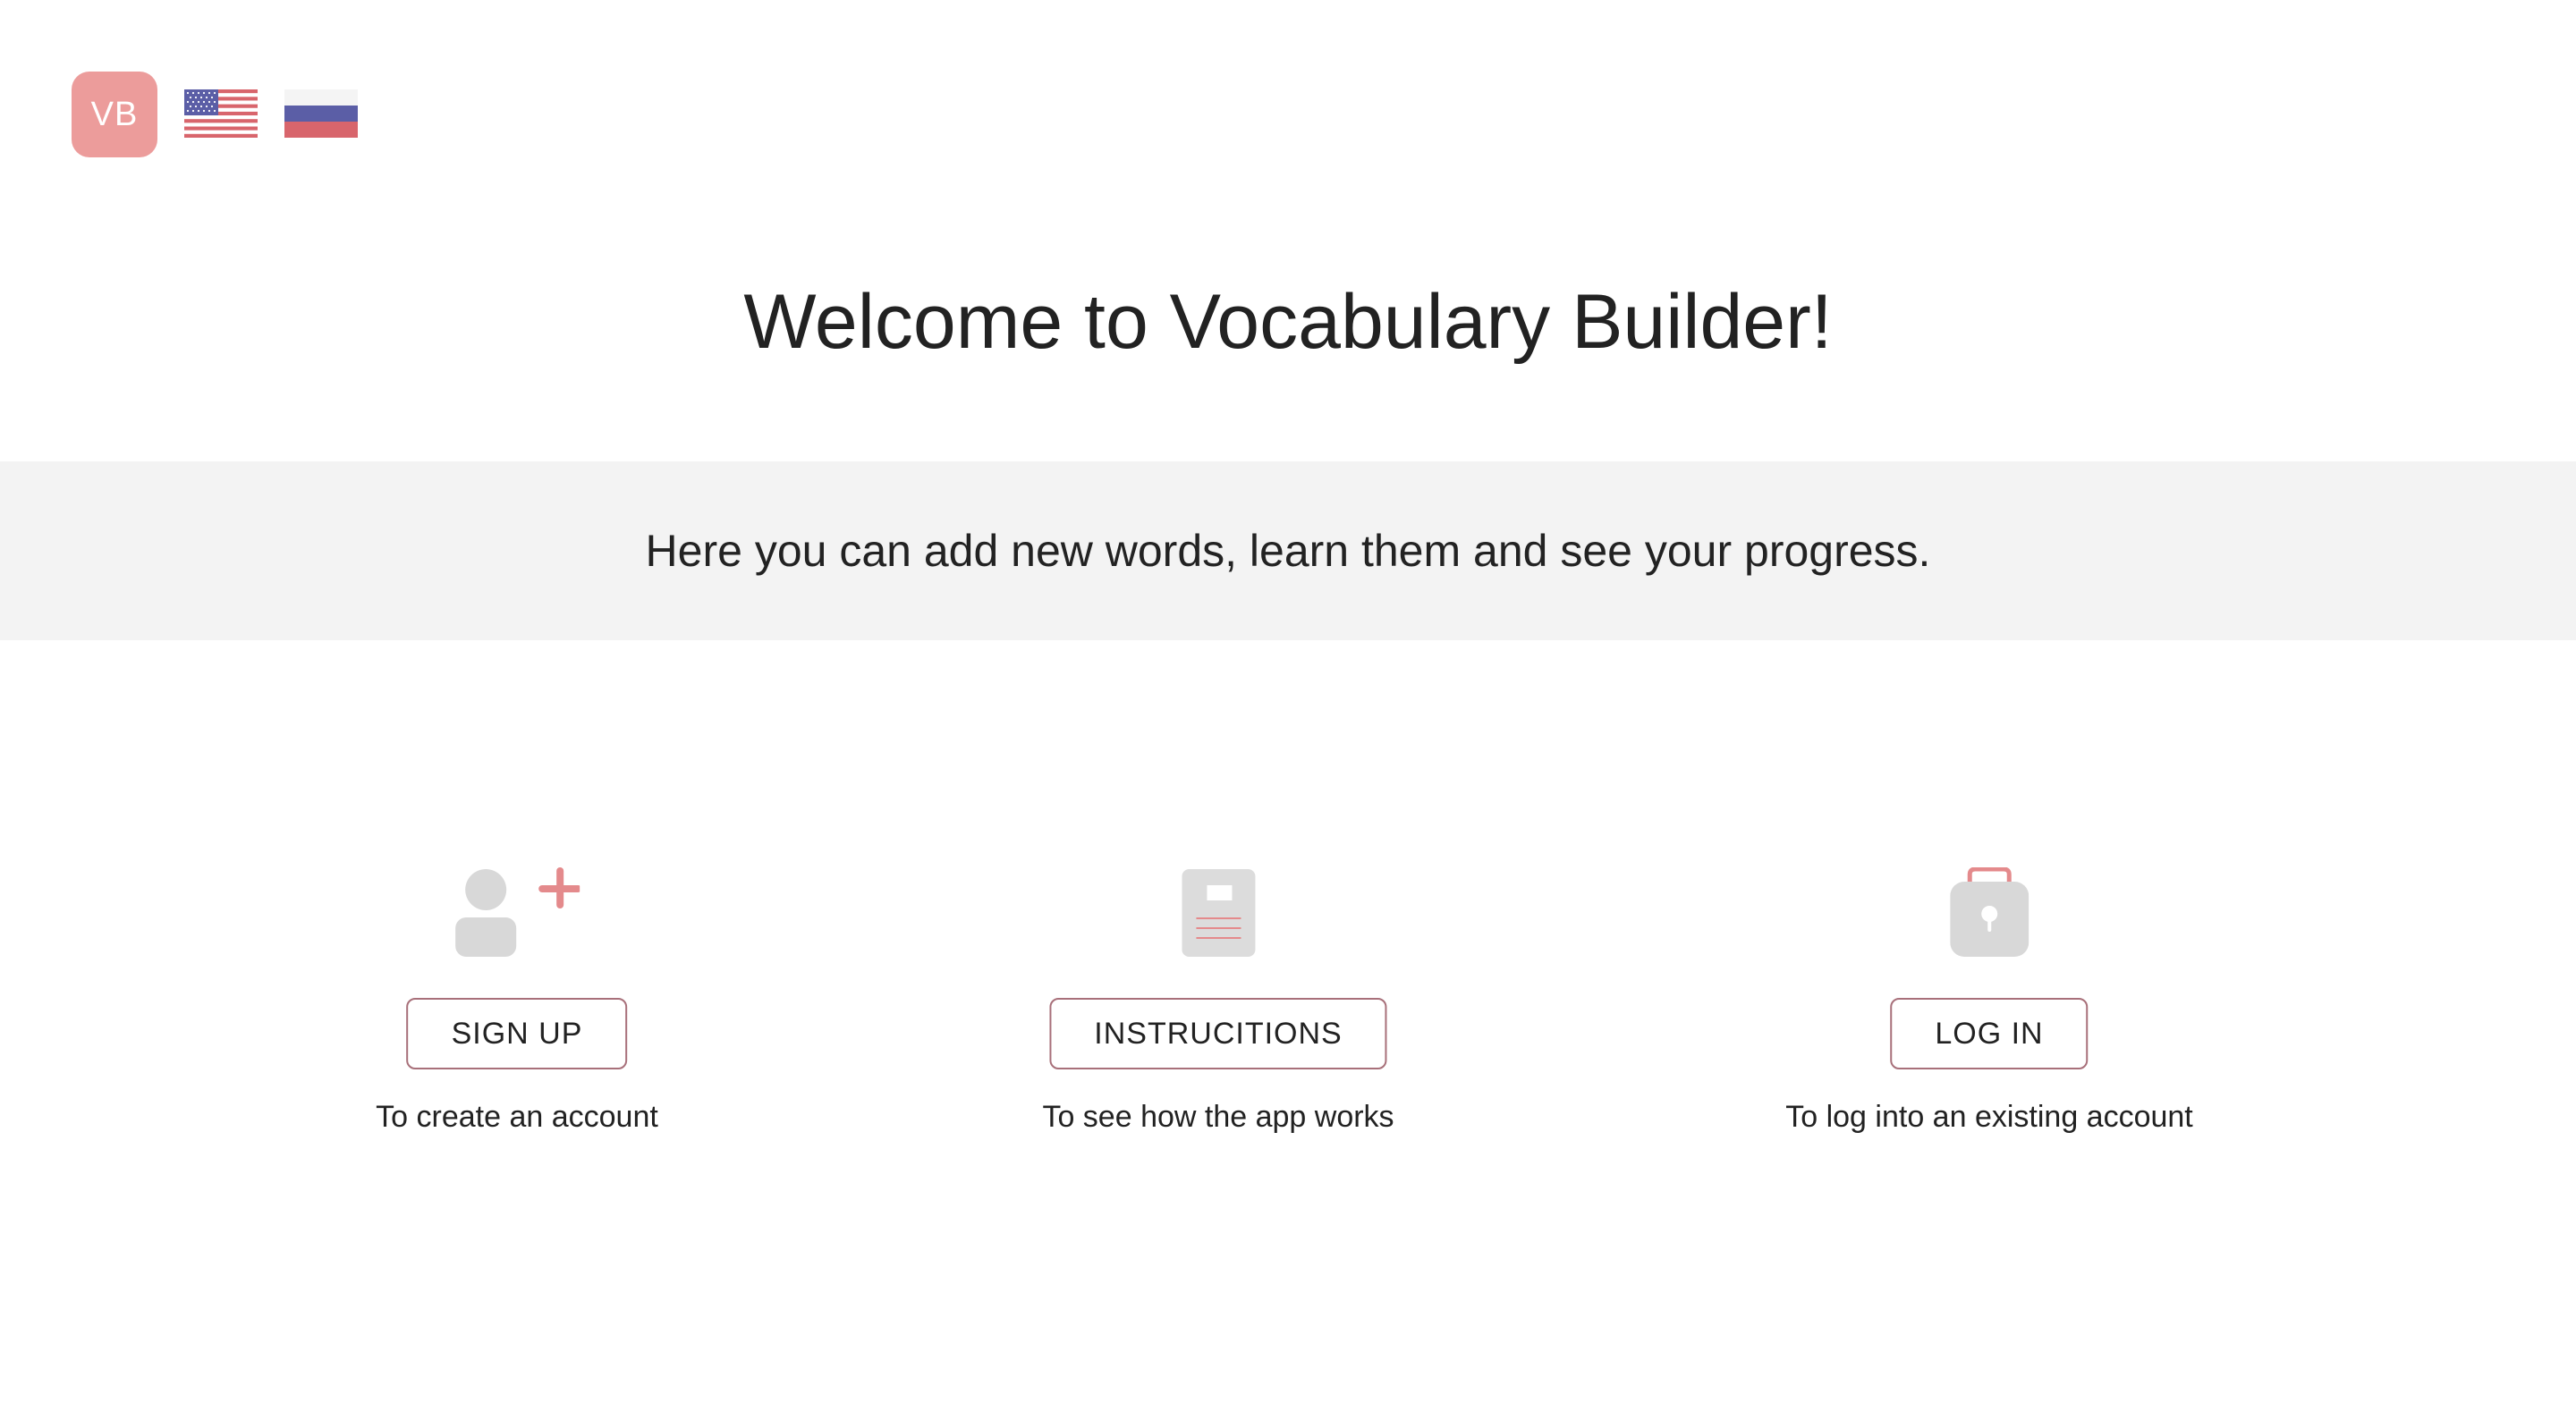  Describe the element at coordinates (1989, 996) in the screenshot. I see `login-section: LOG IN To log into an existing account` at that location.